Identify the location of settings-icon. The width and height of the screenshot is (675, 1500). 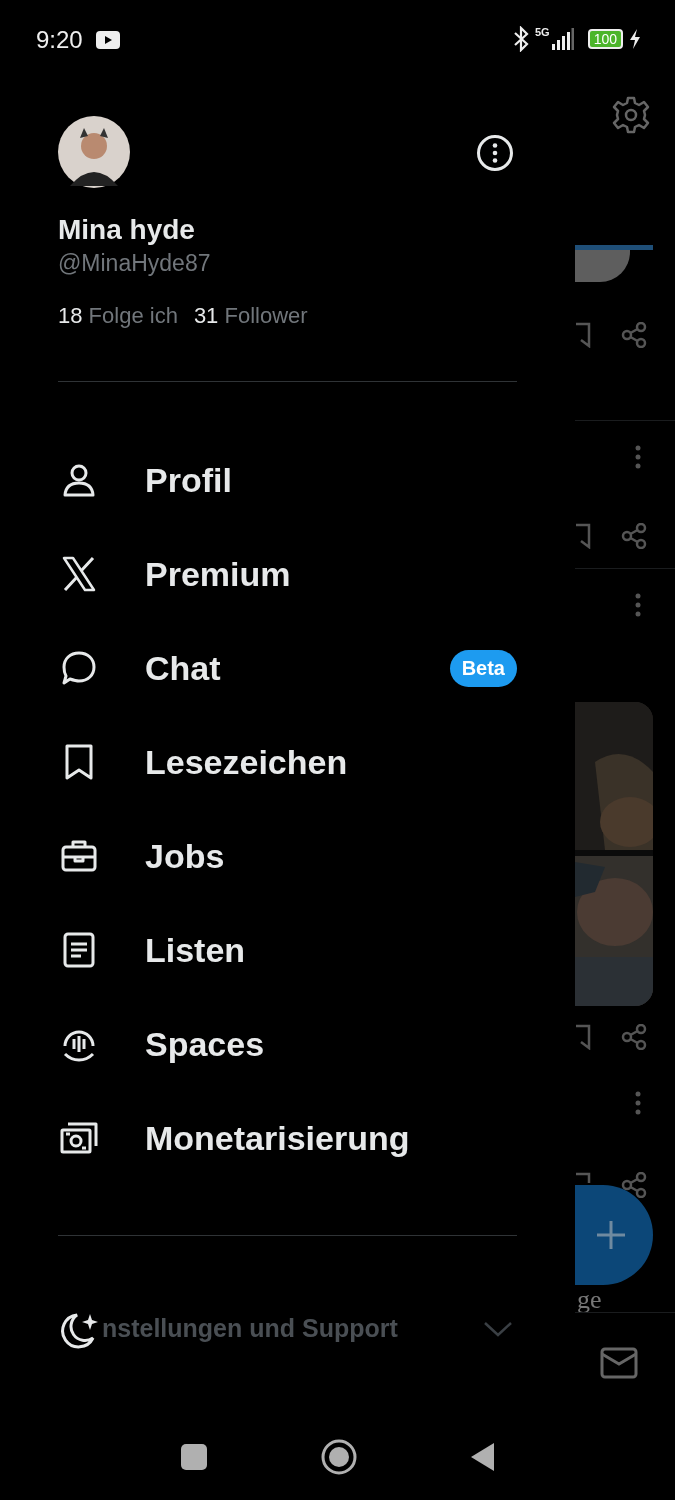
(631, 115).